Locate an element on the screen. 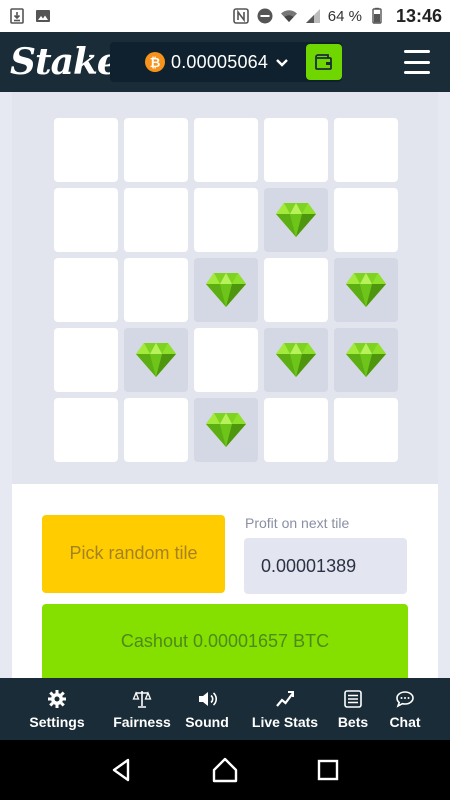 The image size is (450, 800). nav-label: Settings is located at coordinates (57, 721).